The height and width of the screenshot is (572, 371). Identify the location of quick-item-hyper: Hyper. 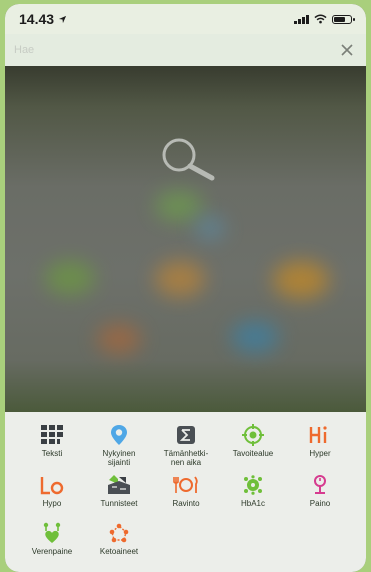
(320, 441).